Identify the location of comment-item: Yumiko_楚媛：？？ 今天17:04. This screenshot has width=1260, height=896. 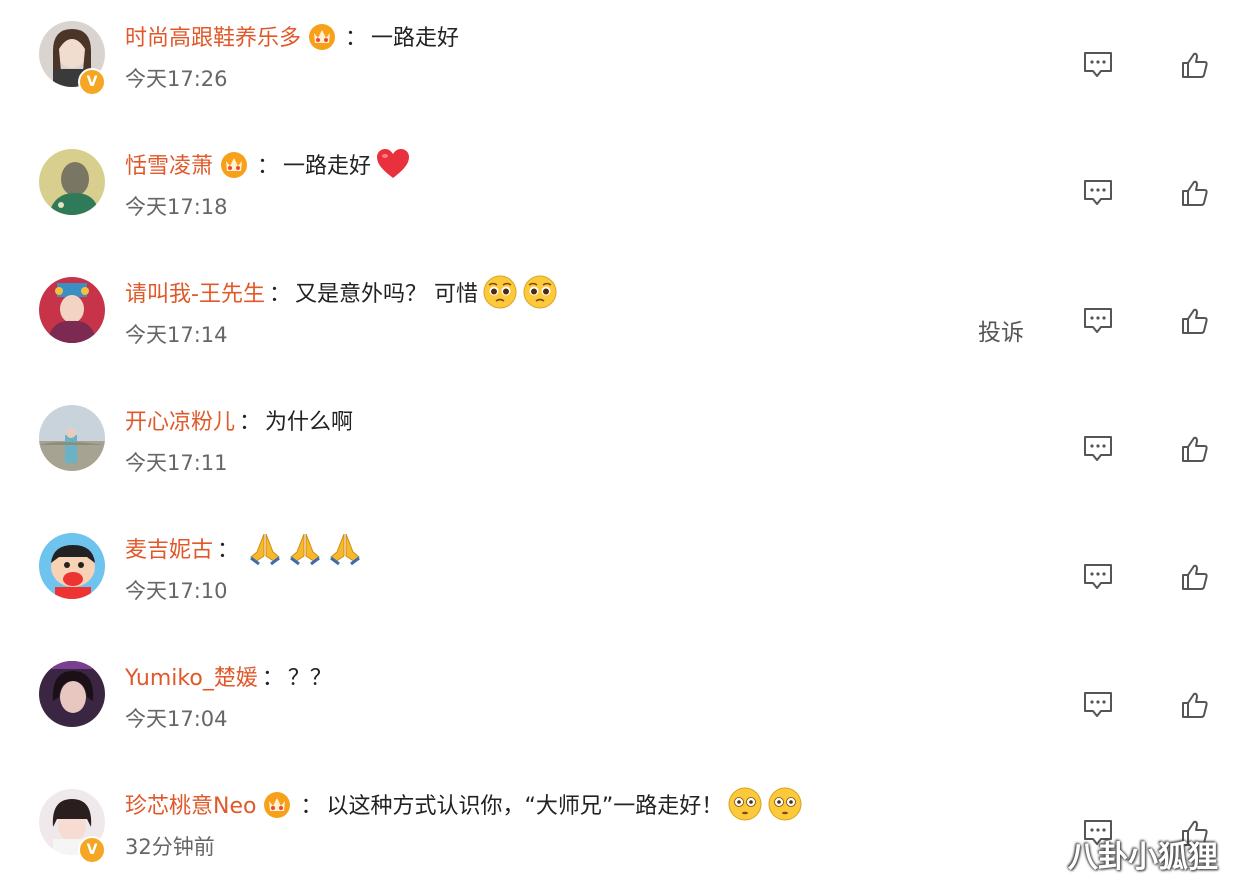
(630, 704).